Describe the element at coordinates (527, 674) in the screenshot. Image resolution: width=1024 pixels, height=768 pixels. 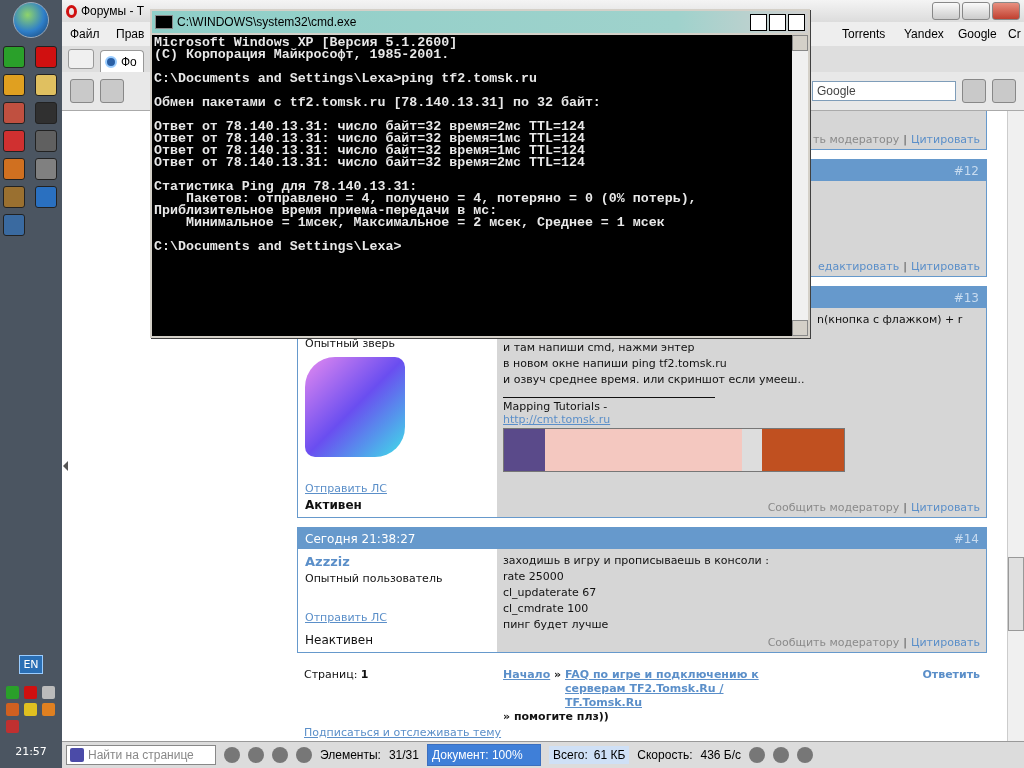
I see `breadcrumb-link: Начало` at that location.